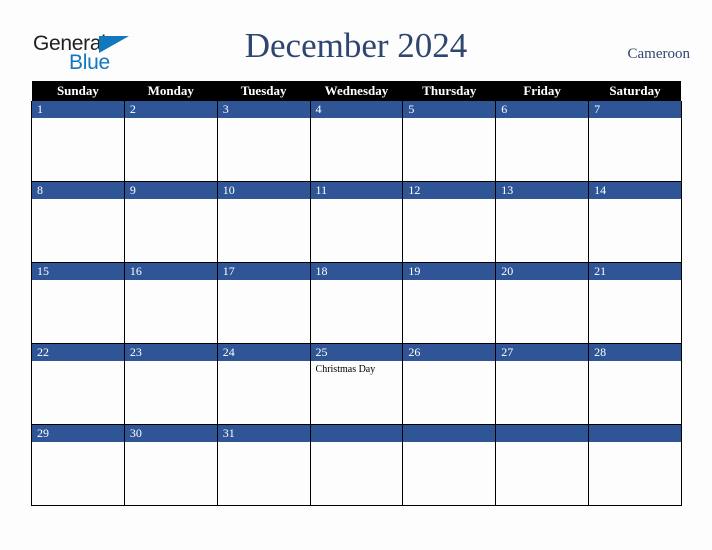 This screenshot has height=550, width=712. What do you see at coordinates (542, 91) in the screenshot?
I see `weekday-header-friday: Friday` at bounding box center [542, 91].